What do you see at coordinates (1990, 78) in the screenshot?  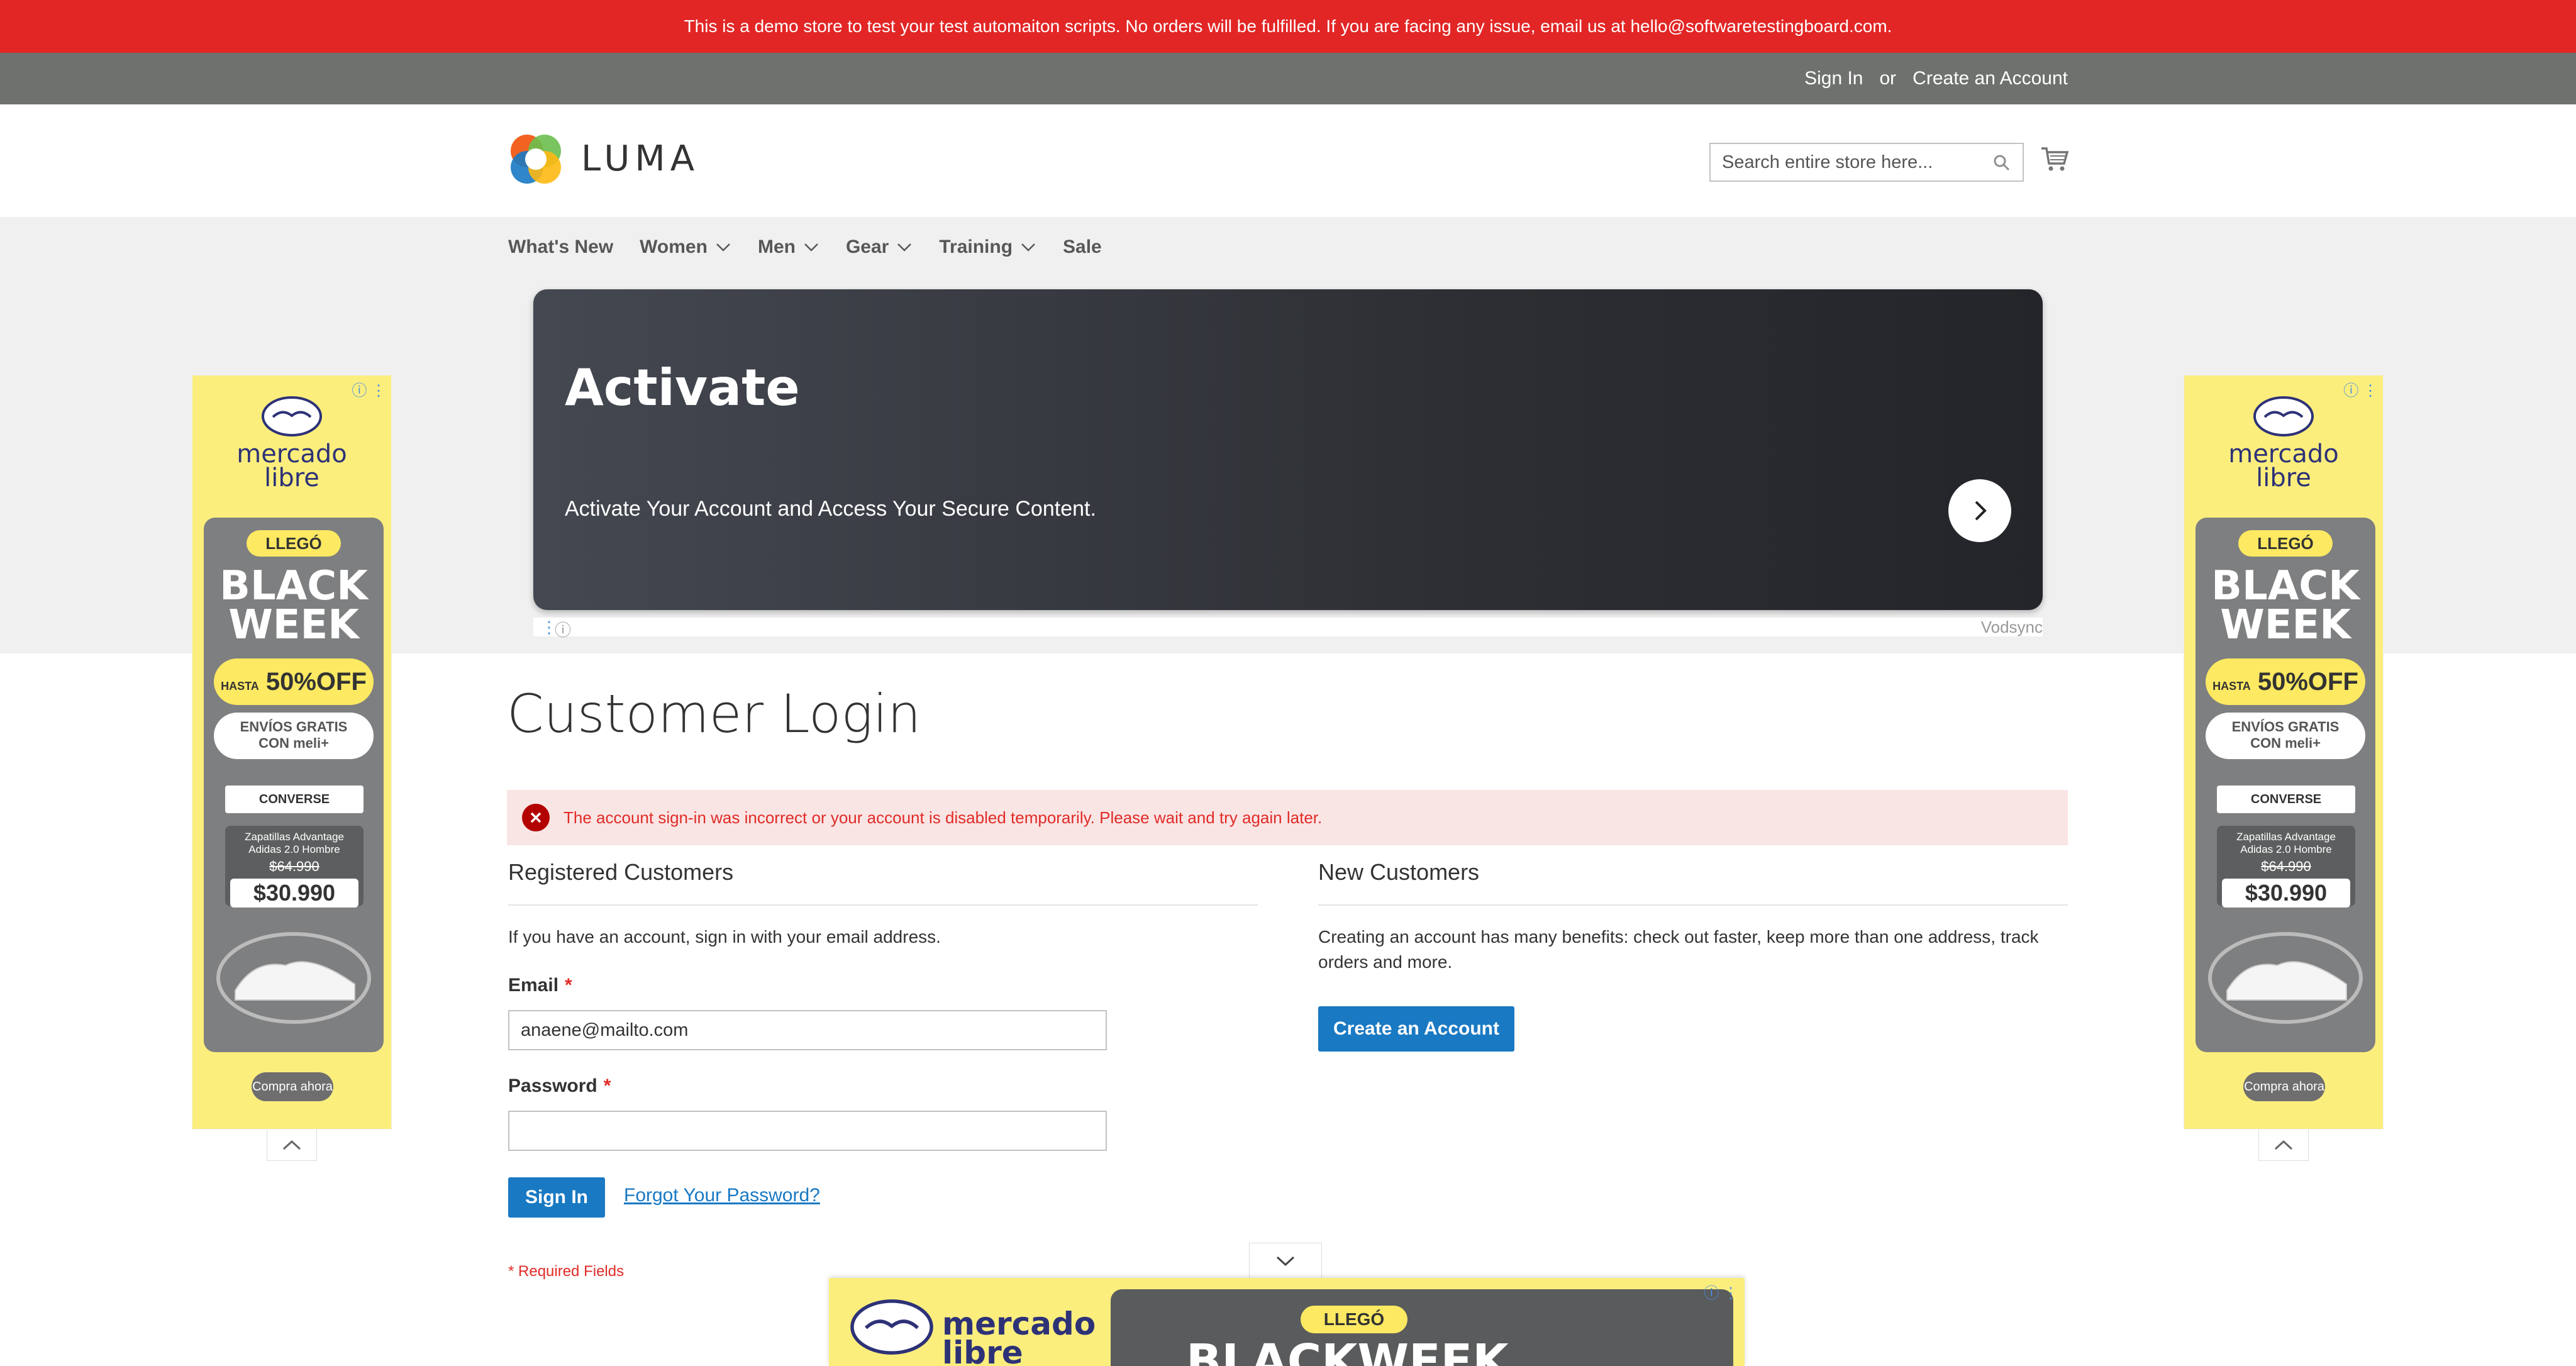 I see `create-account-link: Create an Account` at bounding box center [1990, 78].